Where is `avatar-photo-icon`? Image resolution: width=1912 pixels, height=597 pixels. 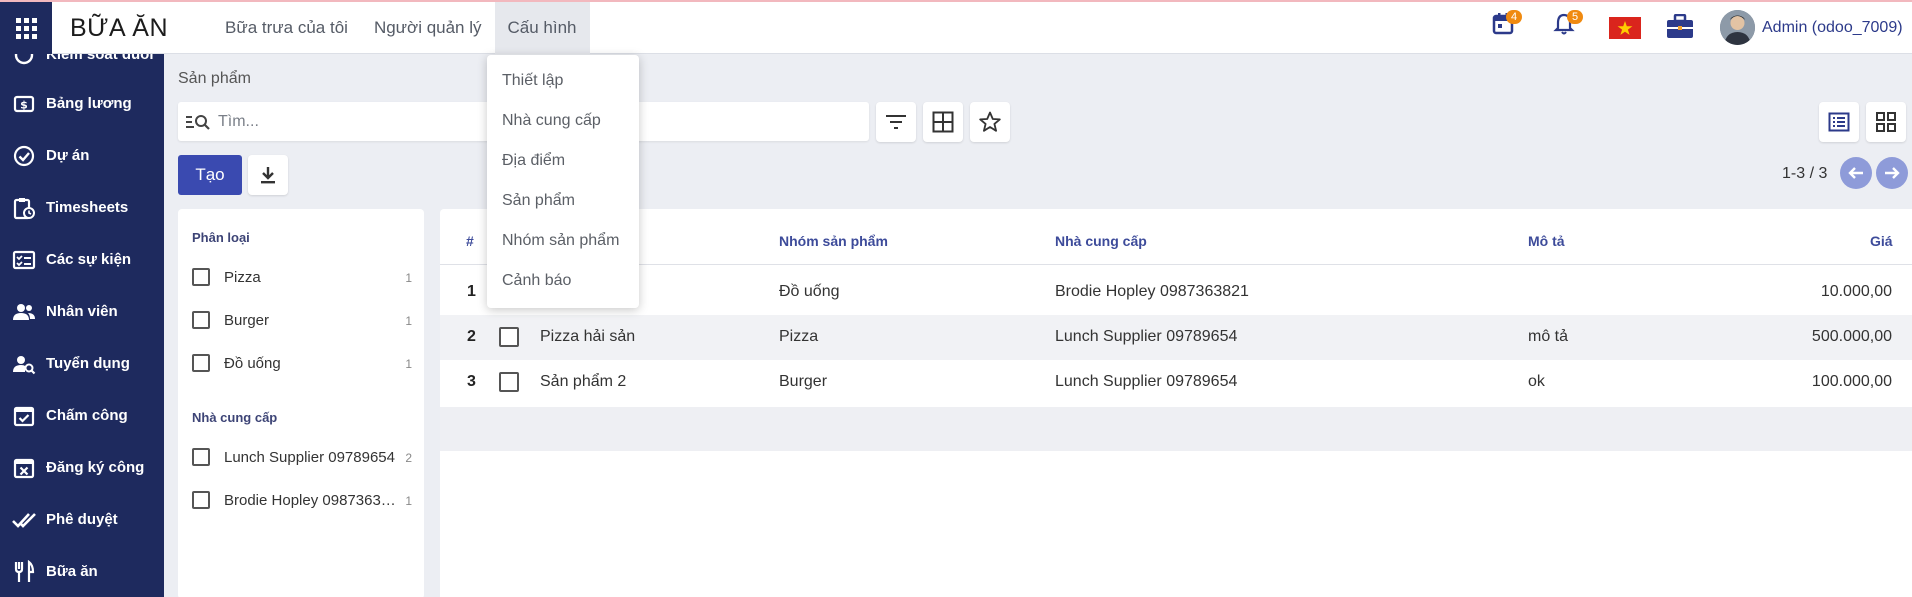 avatar-photo-icon is located at coordinates (1737, 27).